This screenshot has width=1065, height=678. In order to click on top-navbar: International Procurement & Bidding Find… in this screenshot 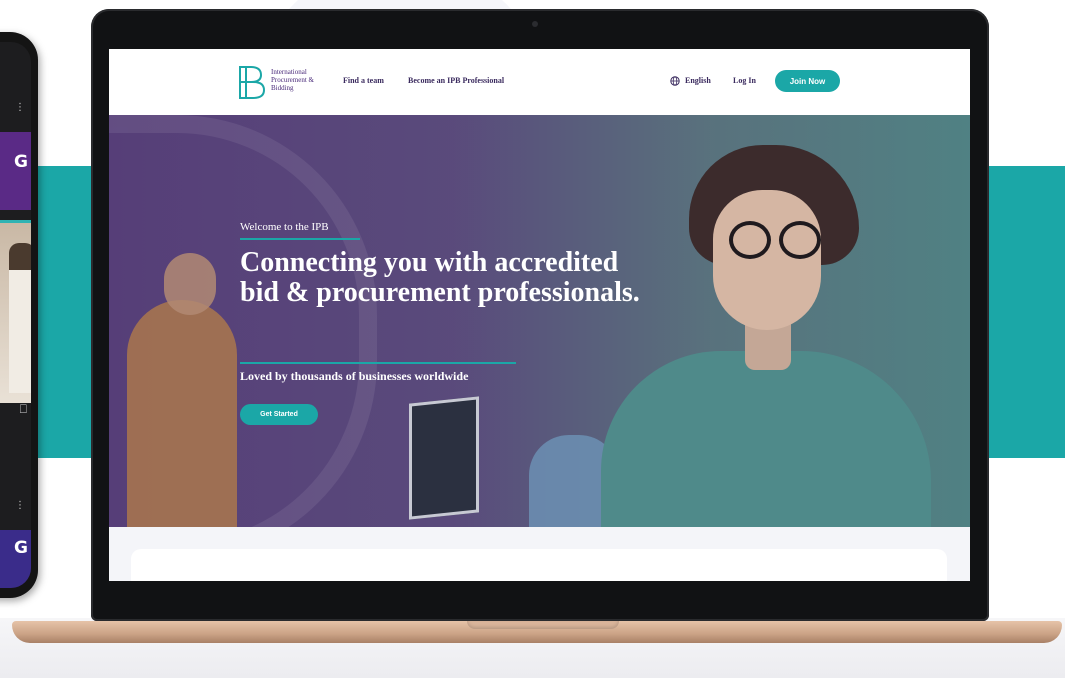, I will do `click(539, 82)`.